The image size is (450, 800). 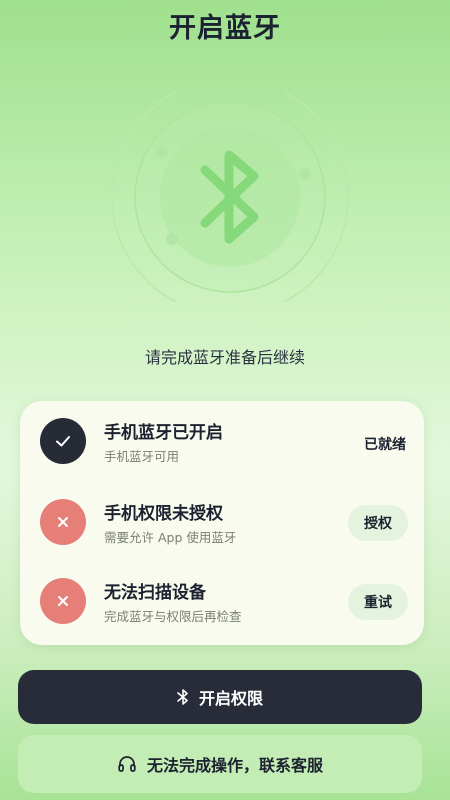 What do you see at coordinates (142, 456) in the screenshot?
I see `checklist-item-description: 手机蓝牙可用` at bounding box center [142, 456].